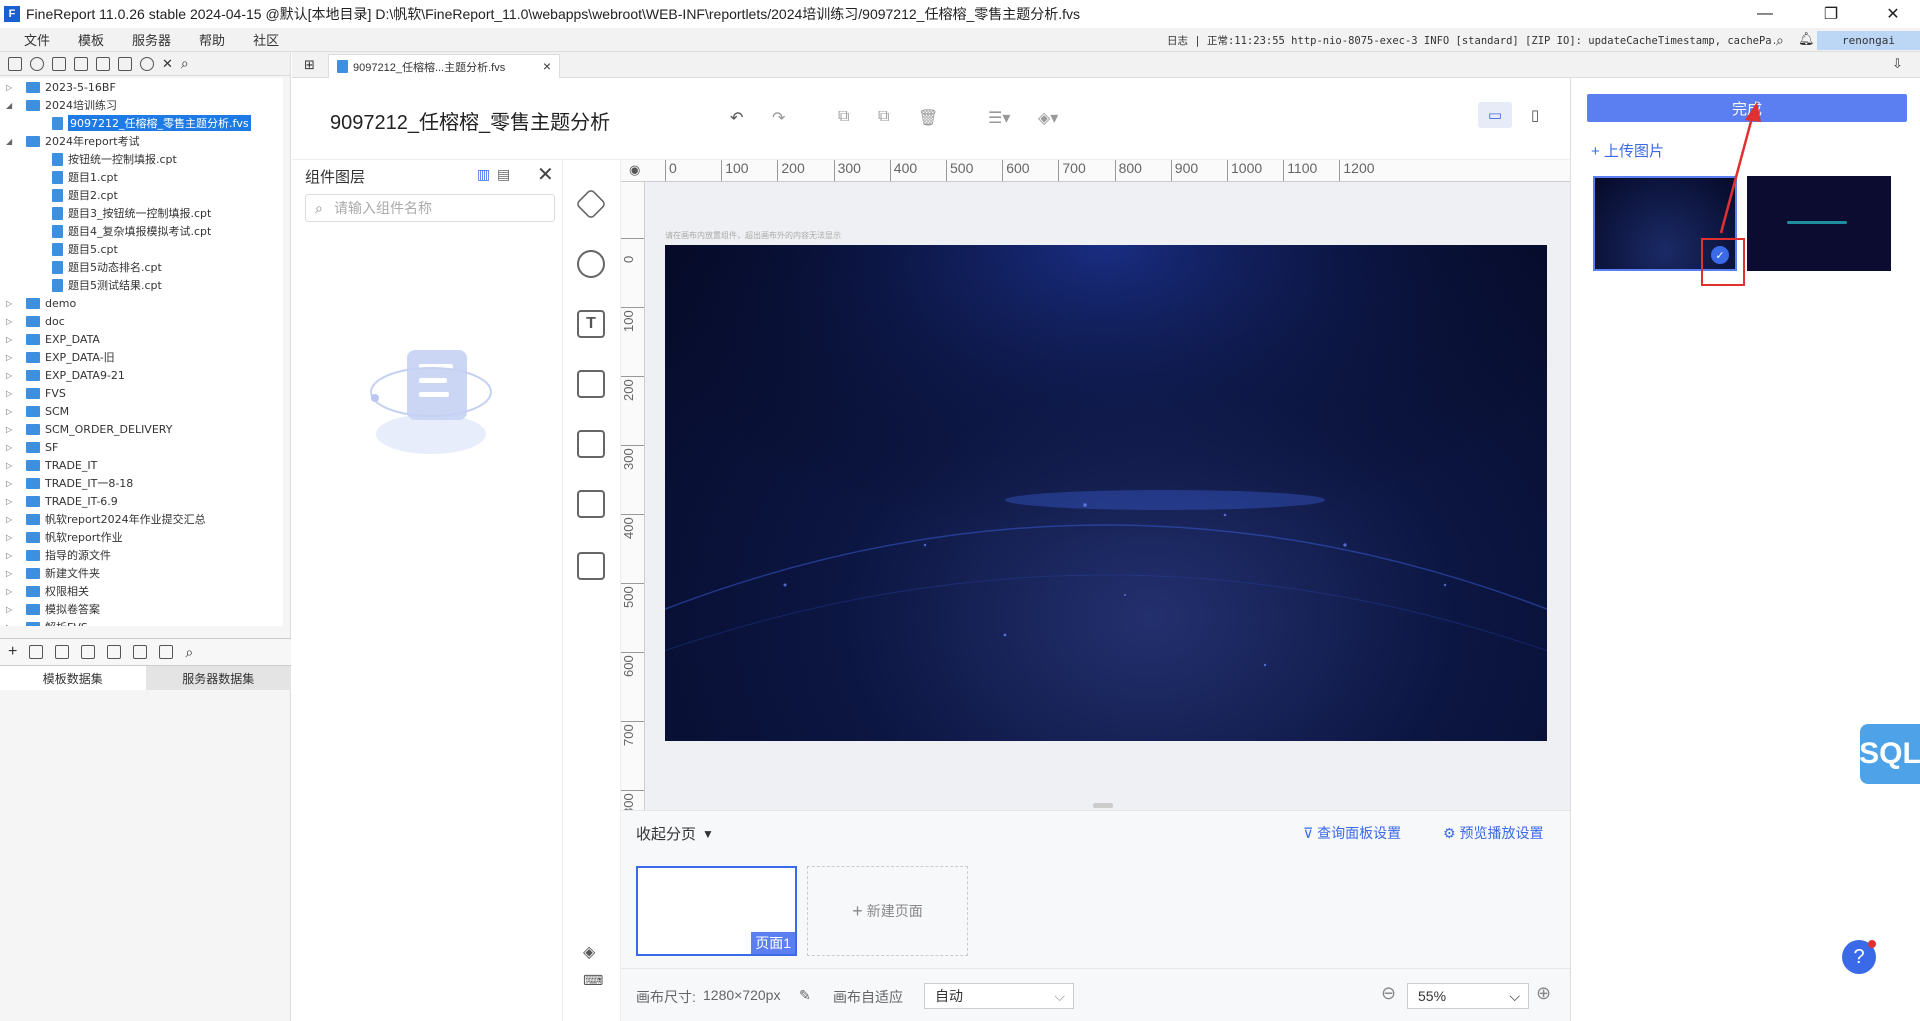  Describe the element at coordinates (1388, 993) in the screenshot. I see `zoom-out-icon: ⊖` at that location.